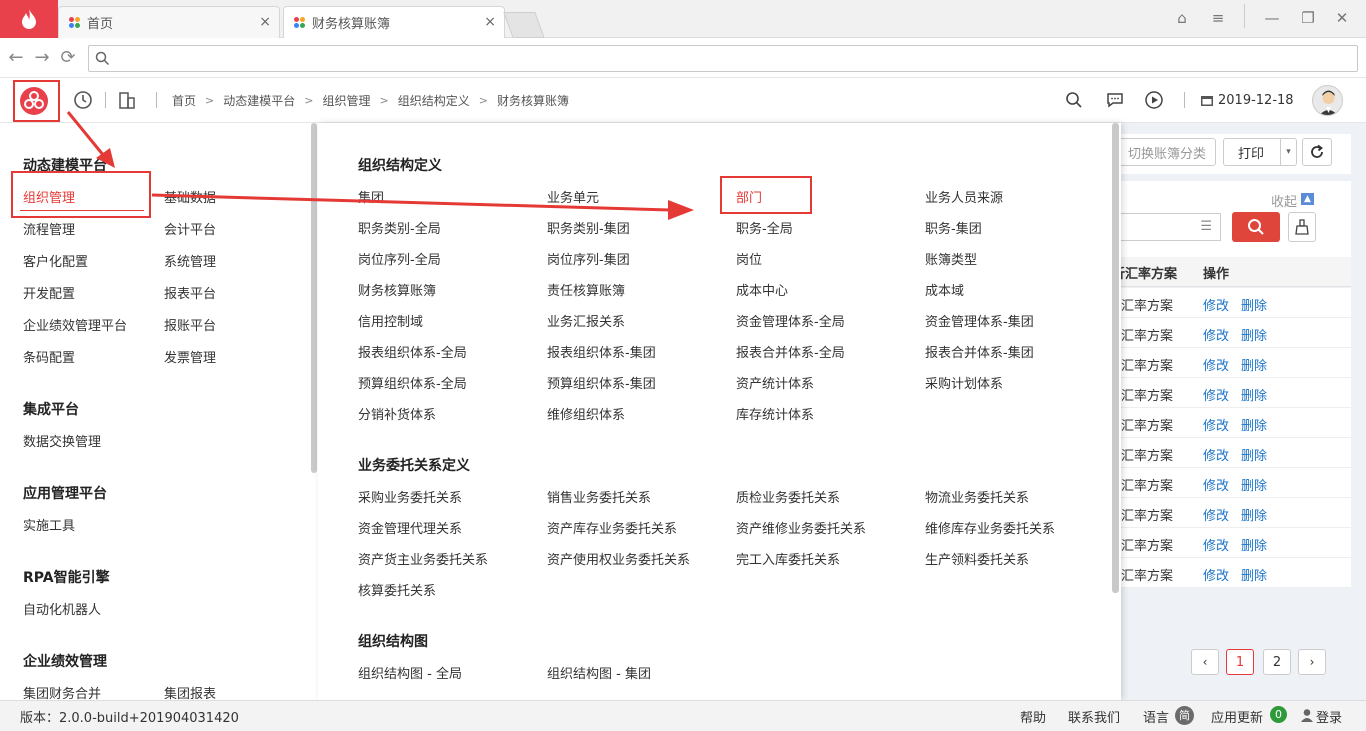 This screenshot has width=1366, height=731. I want to click on menu-item: 分销补货体系, so click(397, 413).